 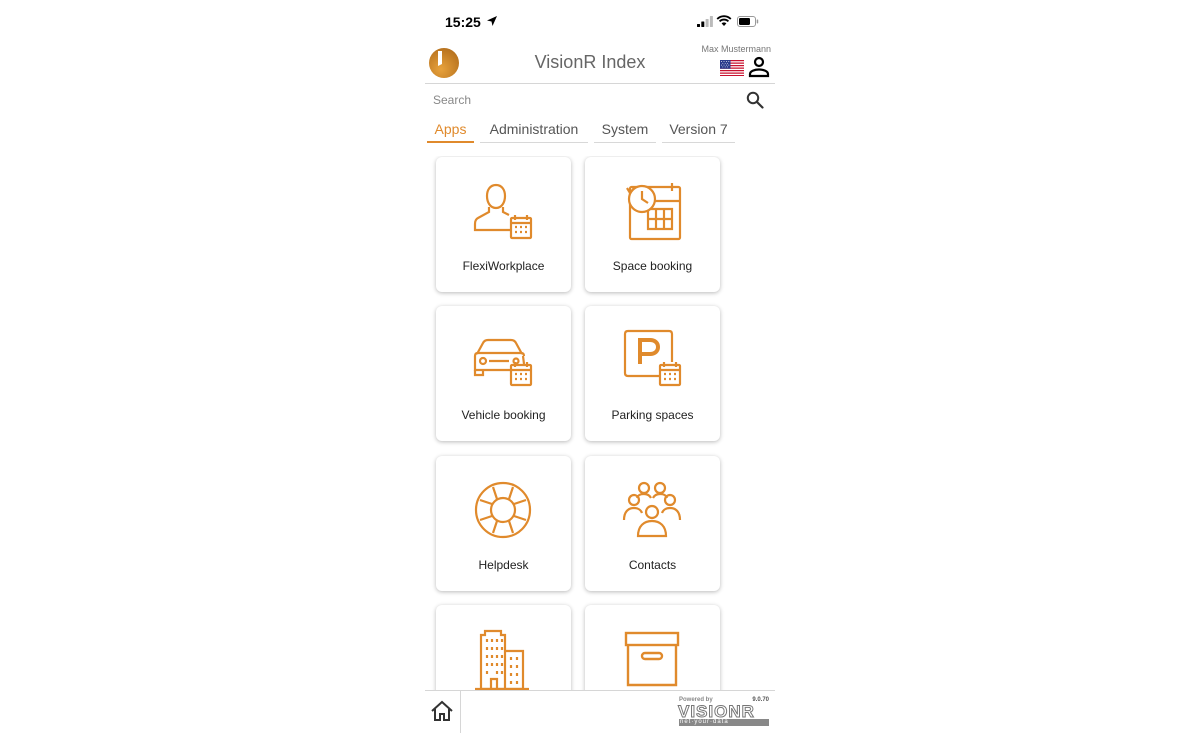 What do you see at coordinates (755, 100) in the screenshot?
I see `search-icon` at bounding box center [755, 100].